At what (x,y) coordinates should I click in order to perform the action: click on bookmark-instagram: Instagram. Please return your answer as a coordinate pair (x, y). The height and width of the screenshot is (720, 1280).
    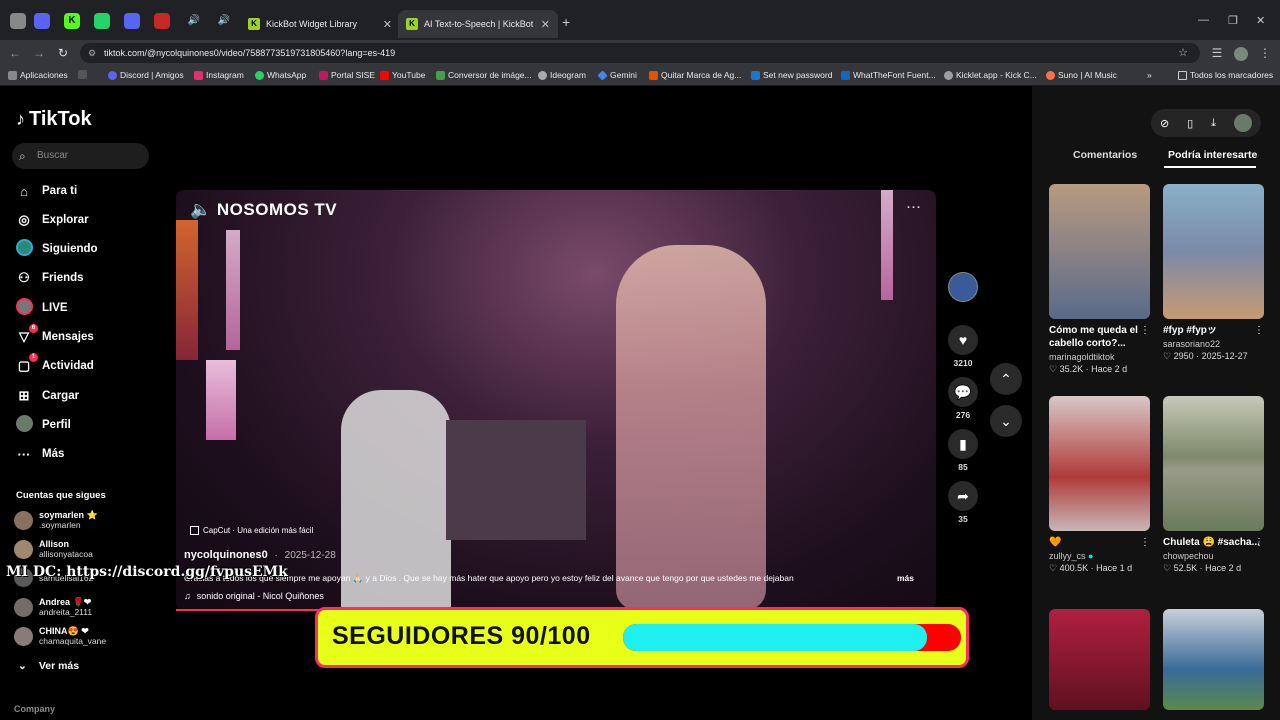
    Looking at the image, I should click on (219, 75).